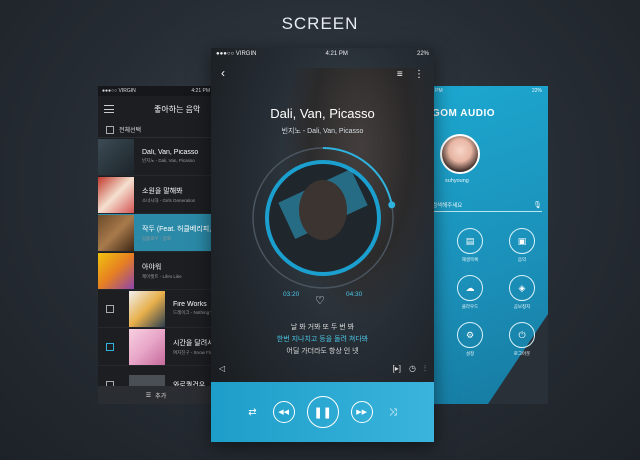 The width and height of the screenshot is (640, 460). Describe the element at coordinates (522, 353) in the screenshot. I see `menu-label: 로그아웃` at that location.